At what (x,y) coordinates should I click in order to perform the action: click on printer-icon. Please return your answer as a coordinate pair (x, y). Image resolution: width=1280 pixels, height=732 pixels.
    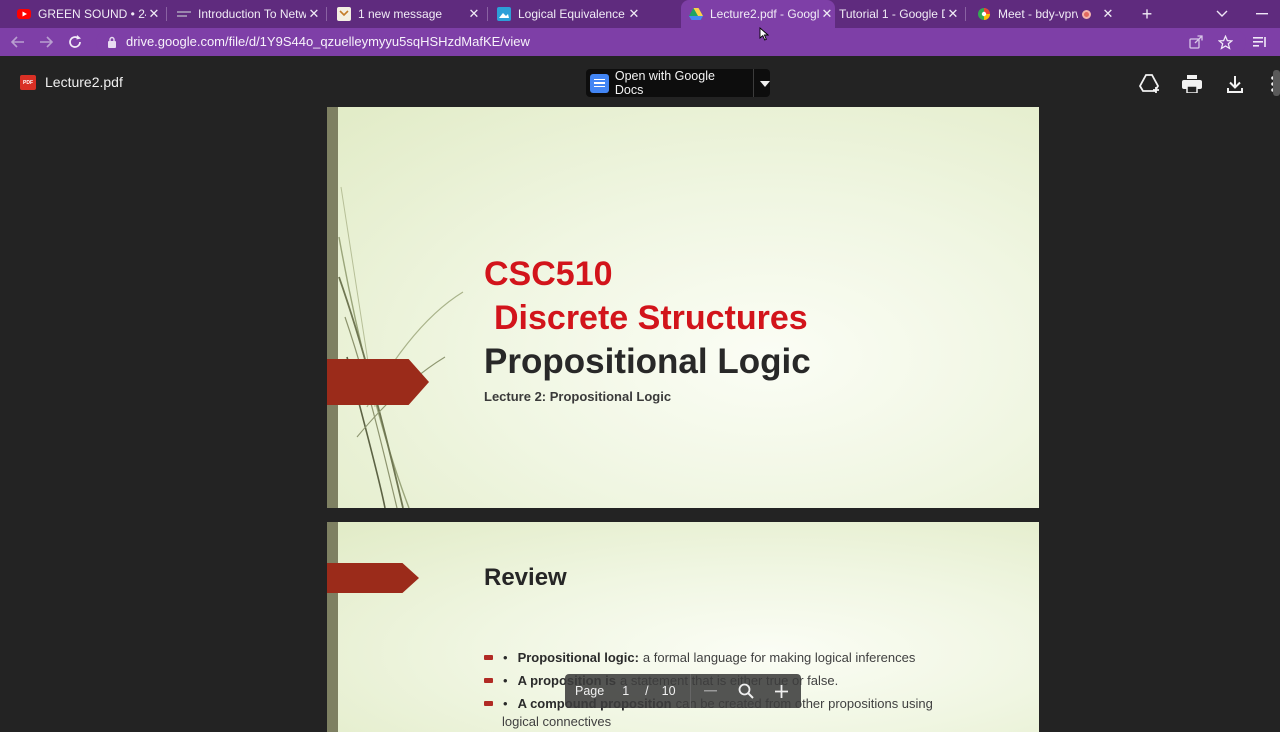
    Looking at the image, I should click on (1192, 84).